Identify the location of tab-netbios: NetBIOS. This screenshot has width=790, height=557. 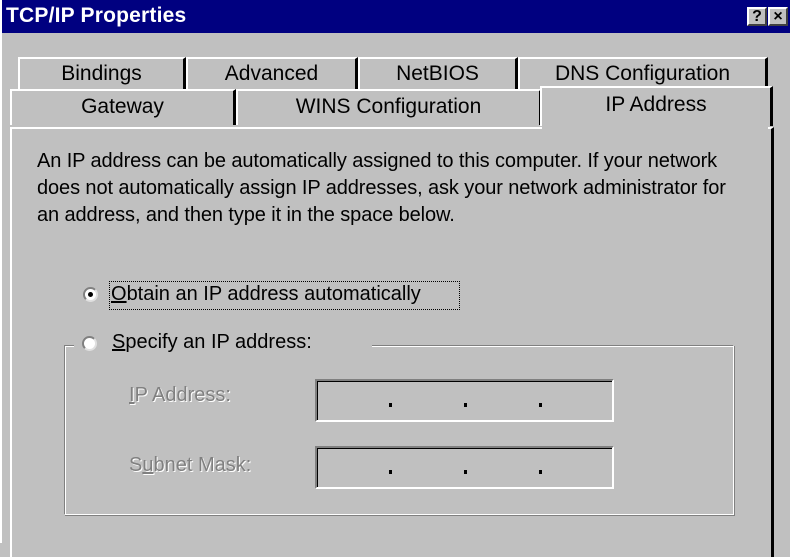
(438, 73).